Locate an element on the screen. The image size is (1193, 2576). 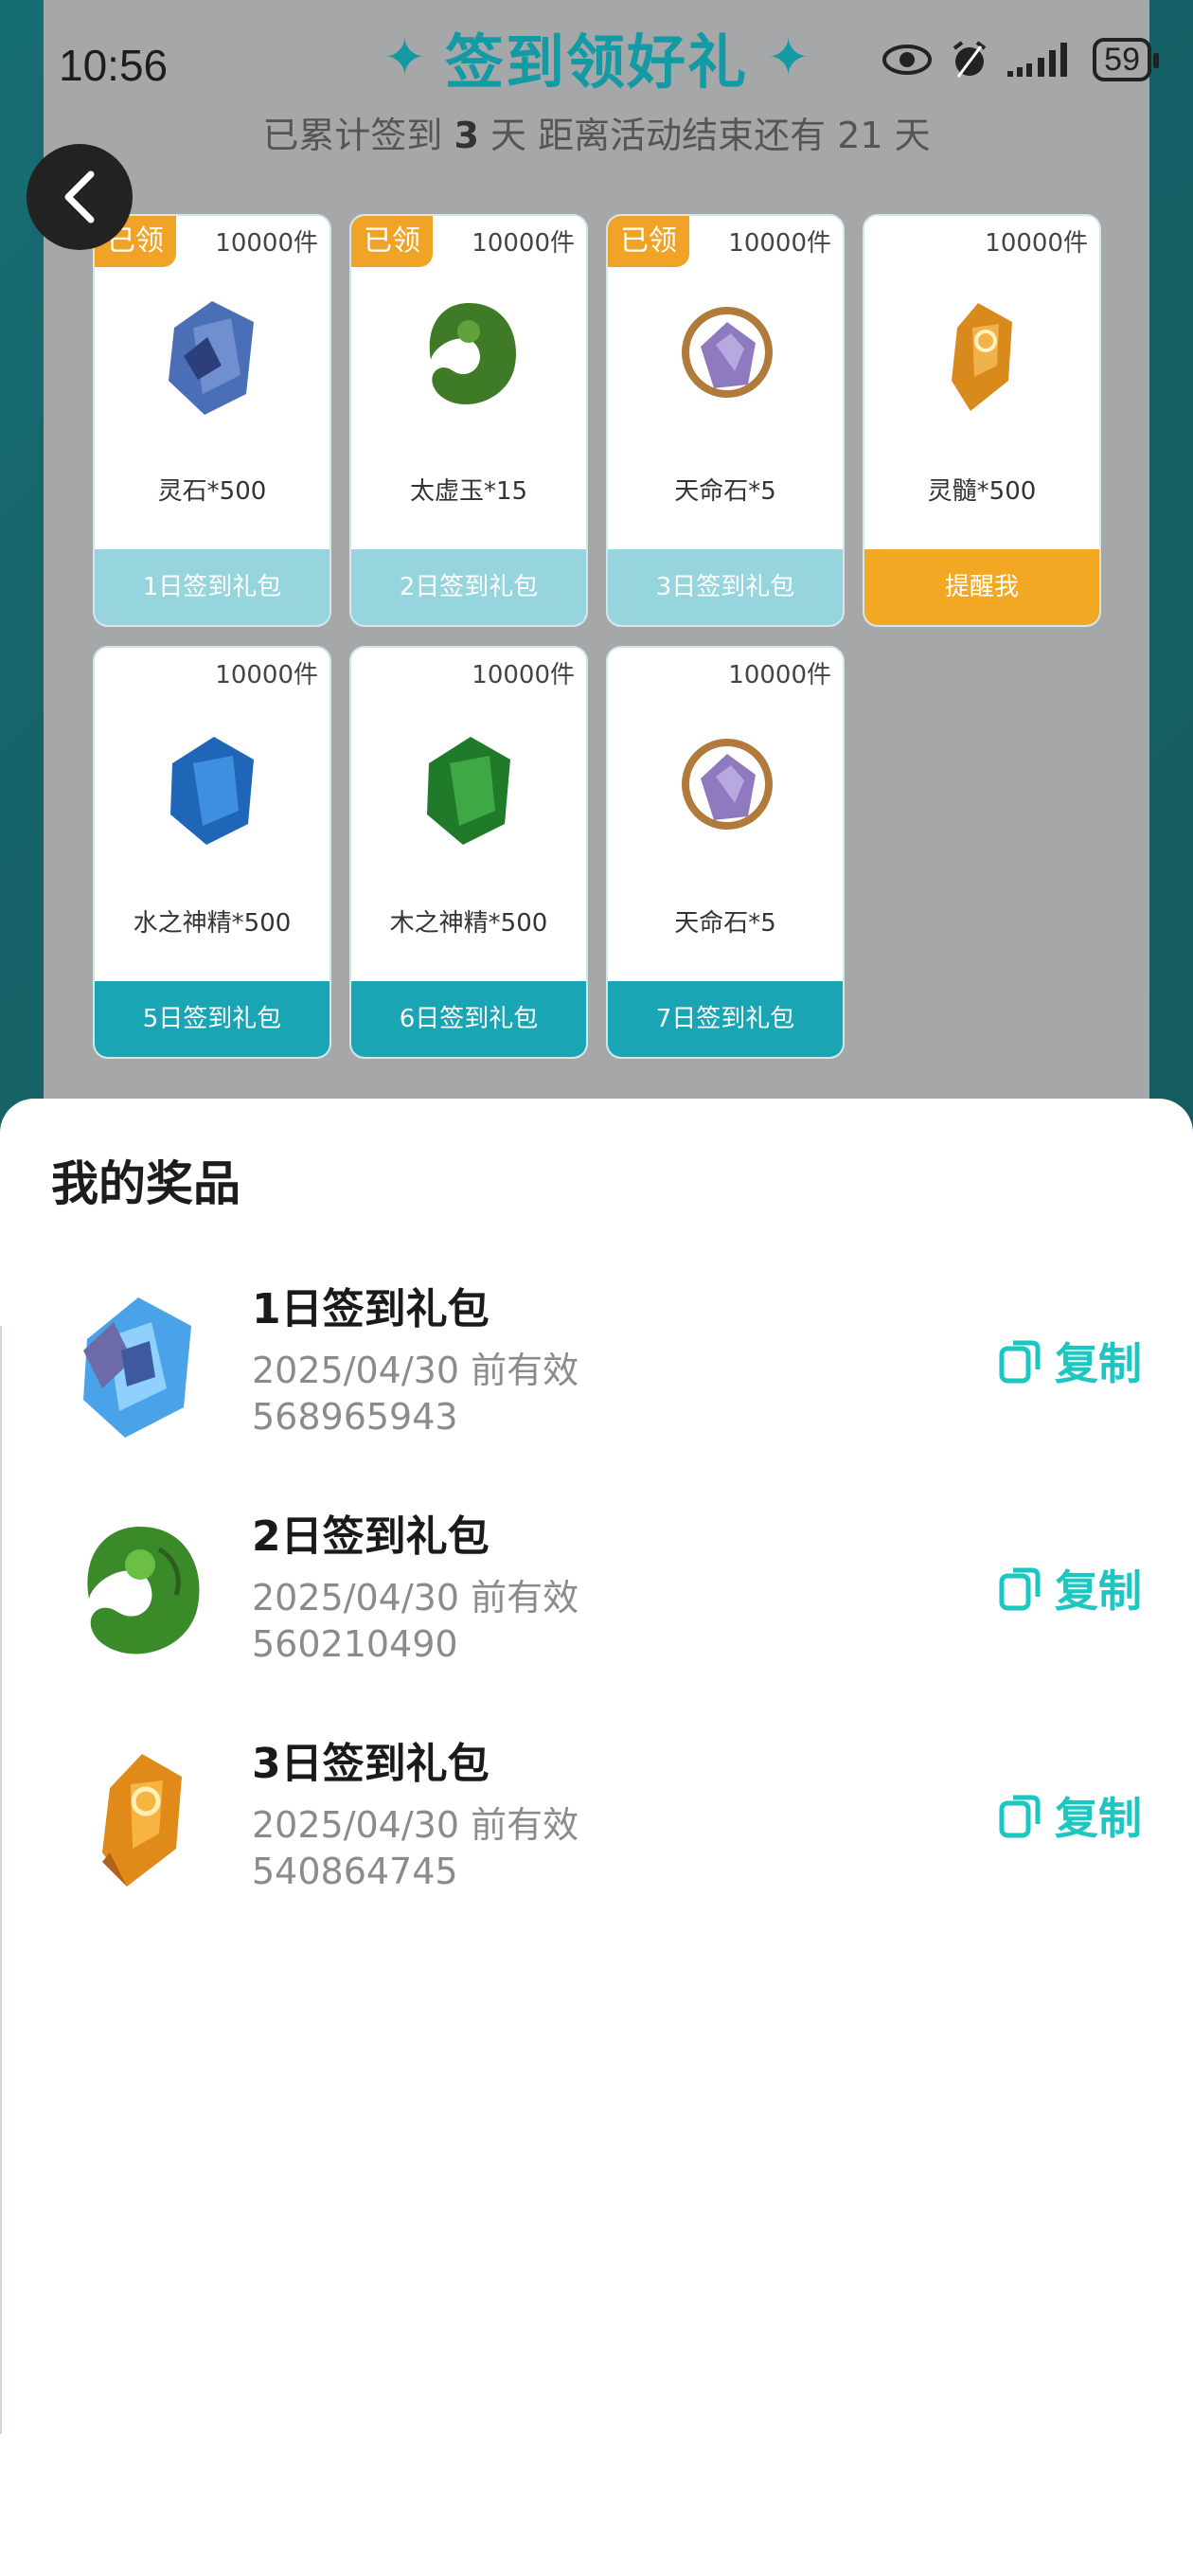
reward-card-3: 已领 10000件 天命石*5 3日签到礼包 is located at coordinates (725, 420).